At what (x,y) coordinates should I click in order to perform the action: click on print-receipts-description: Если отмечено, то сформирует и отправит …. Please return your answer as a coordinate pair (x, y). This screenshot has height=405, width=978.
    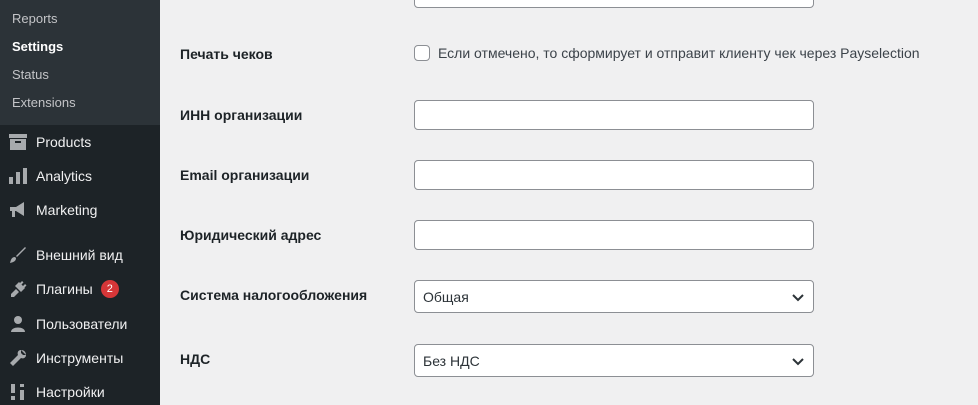
    Looking at the image, I should click on (679, 53).